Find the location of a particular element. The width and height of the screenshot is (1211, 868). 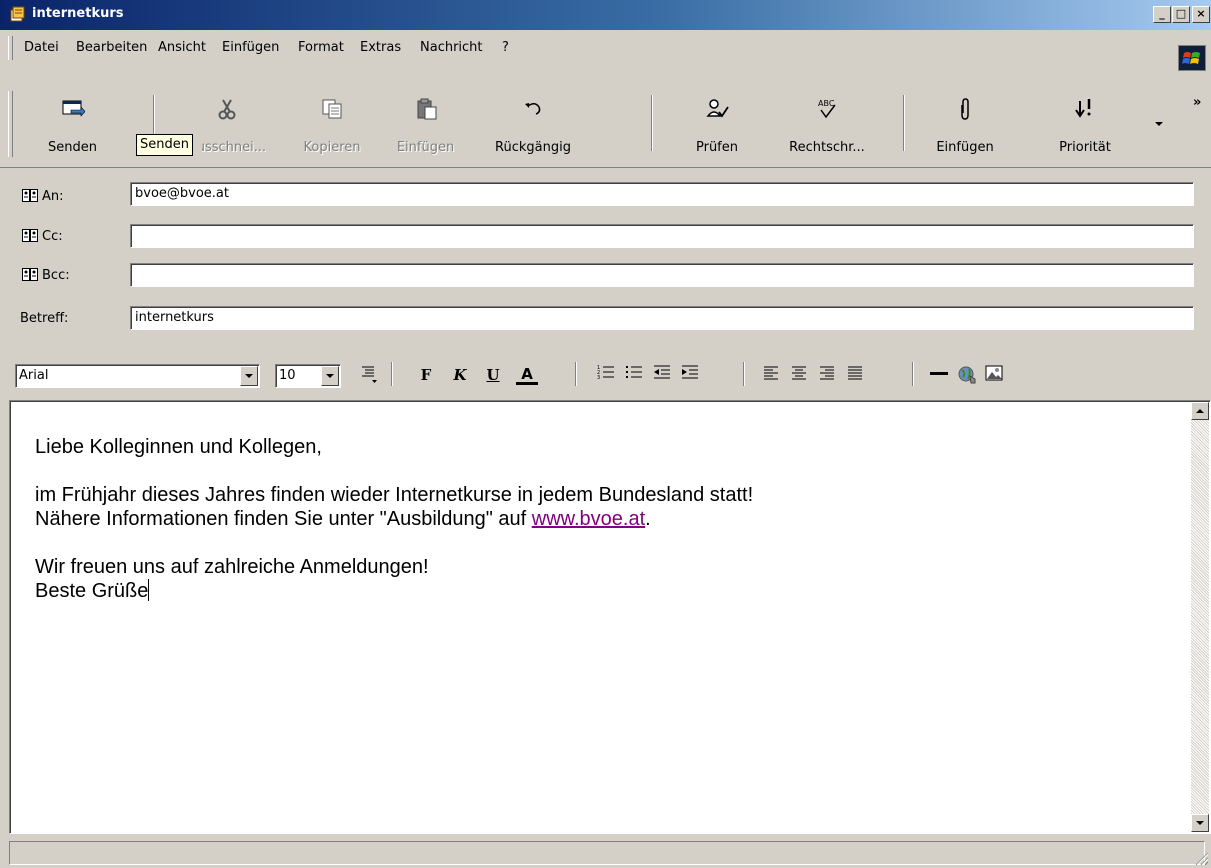

bullet-list-button is located at coordinates (634, 375).